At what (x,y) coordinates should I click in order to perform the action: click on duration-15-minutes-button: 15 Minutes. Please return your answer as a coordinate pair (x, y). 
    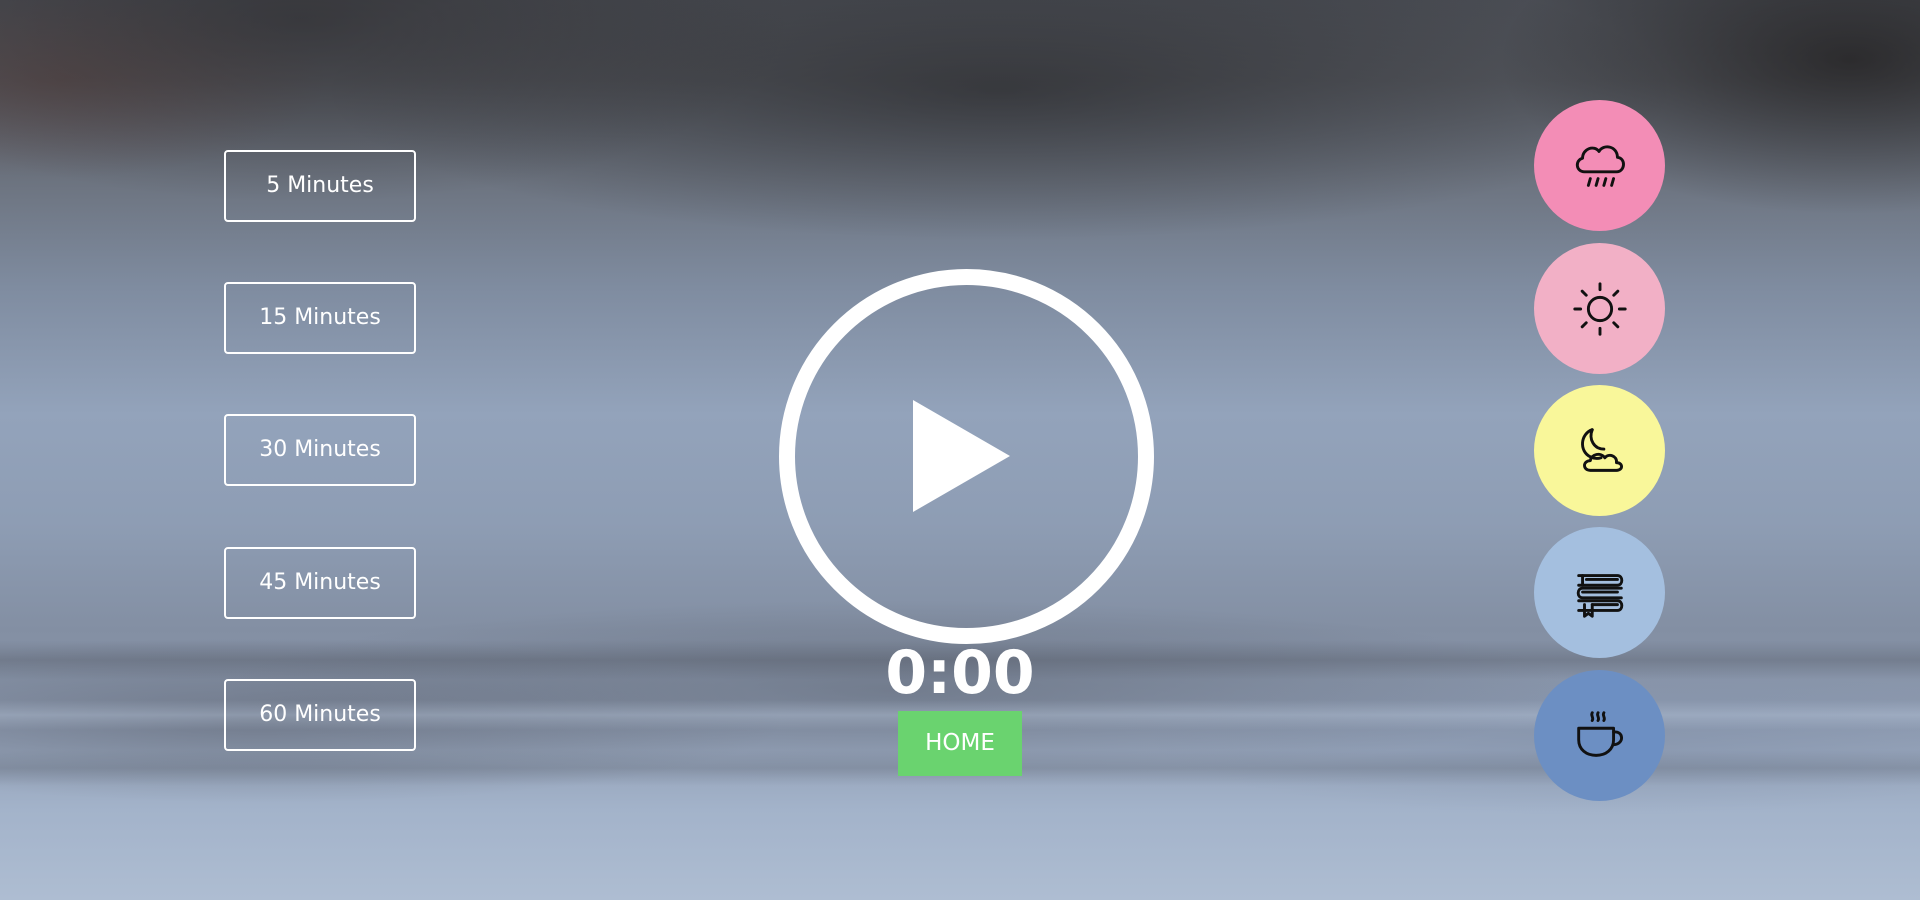
    Looking at the image, I should click on (320, 318).